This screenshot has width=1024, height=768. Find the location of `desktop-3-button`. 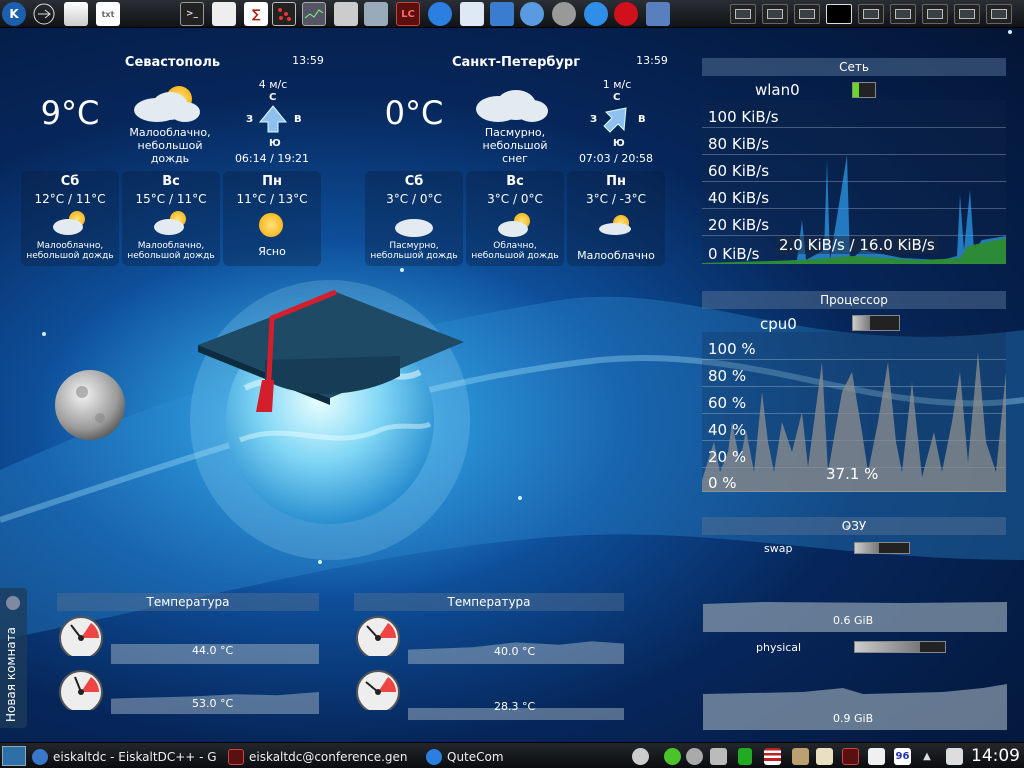

desktop-3-button is located at coordinates (807, 14).